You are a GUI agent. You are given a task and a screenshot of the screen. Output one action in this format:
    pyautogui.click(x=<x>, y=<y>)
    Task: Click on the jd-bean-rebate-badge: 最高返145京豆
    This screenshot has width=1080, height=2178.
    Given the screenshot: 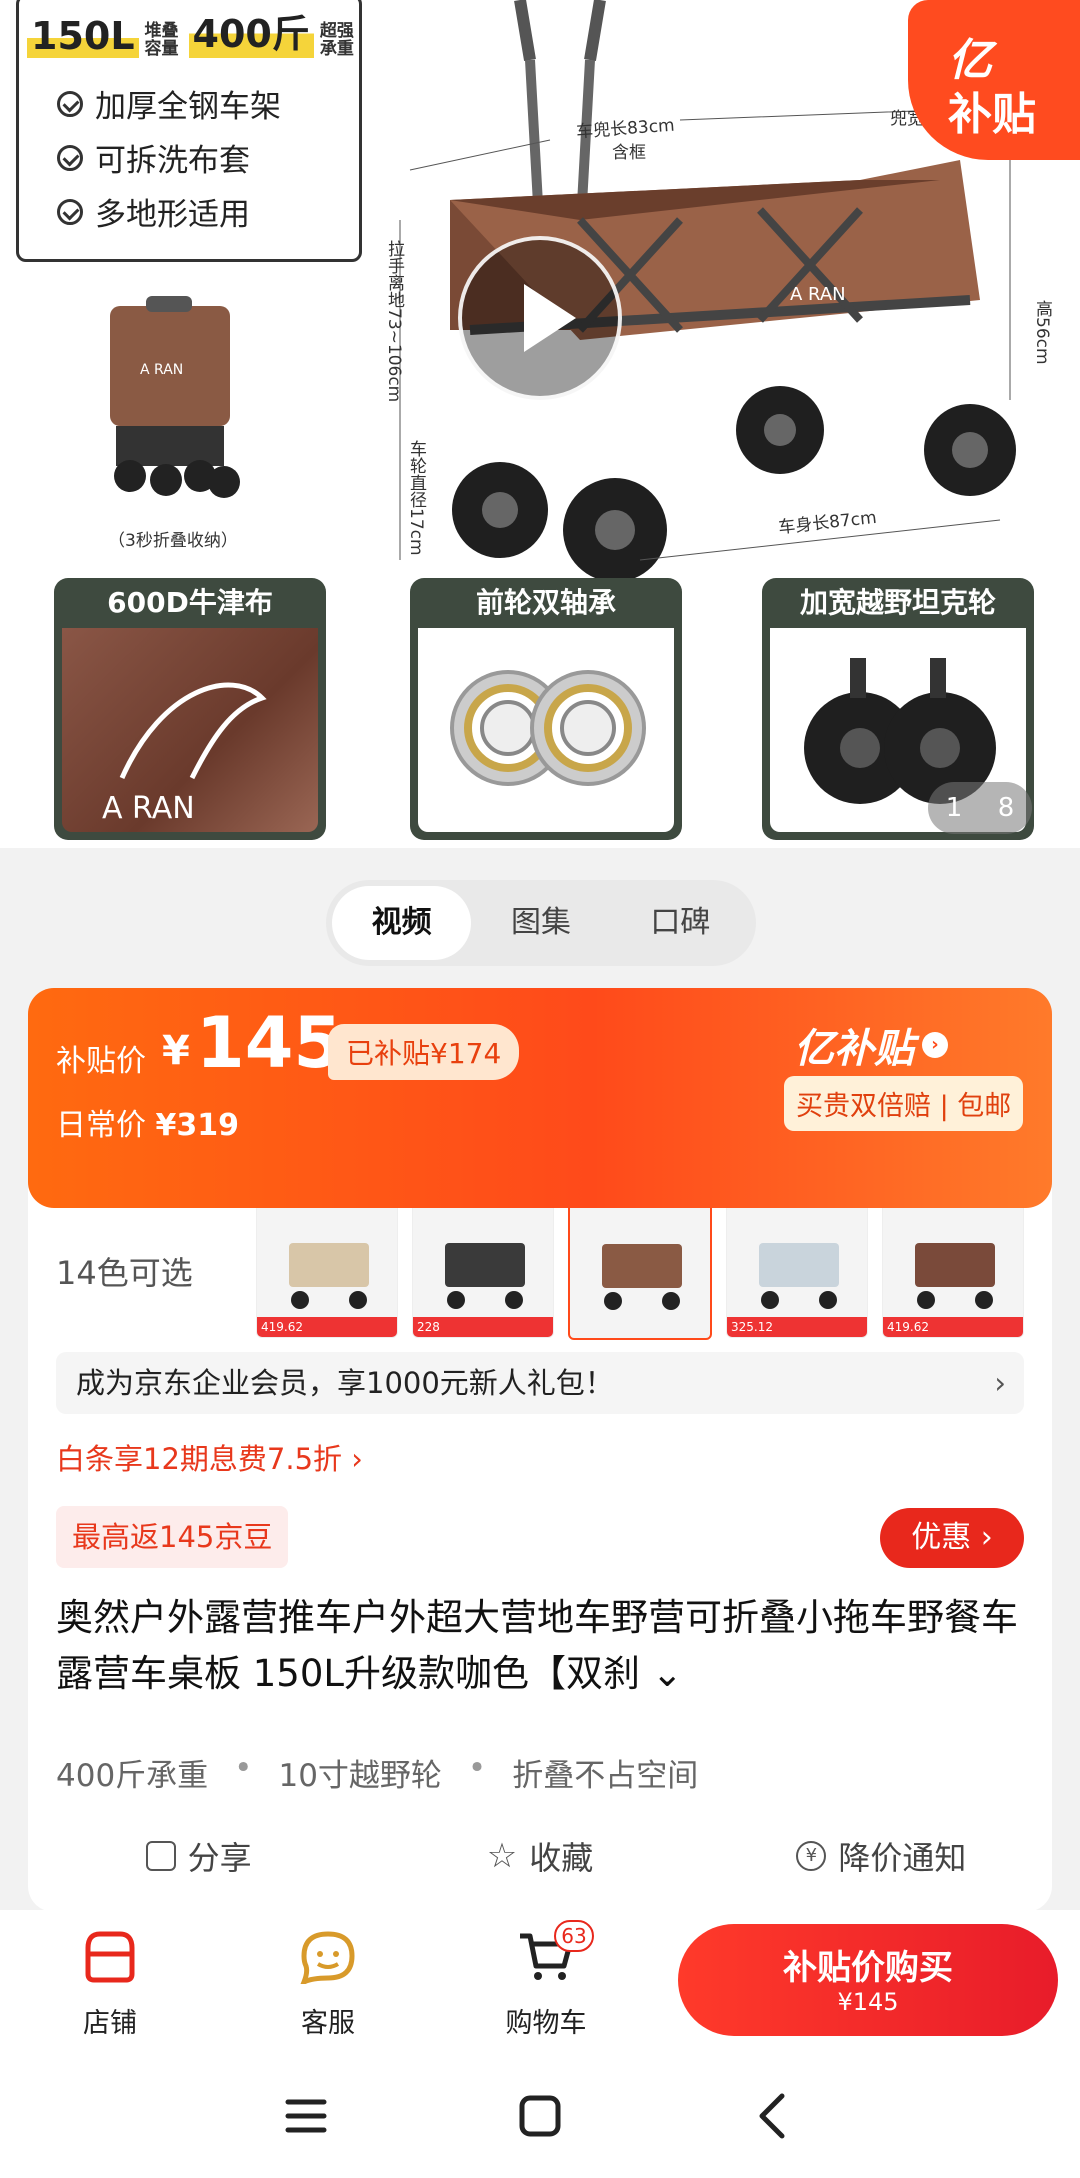 What is the action you would take?
    pyautogui.click(x=172, y=1537)
    